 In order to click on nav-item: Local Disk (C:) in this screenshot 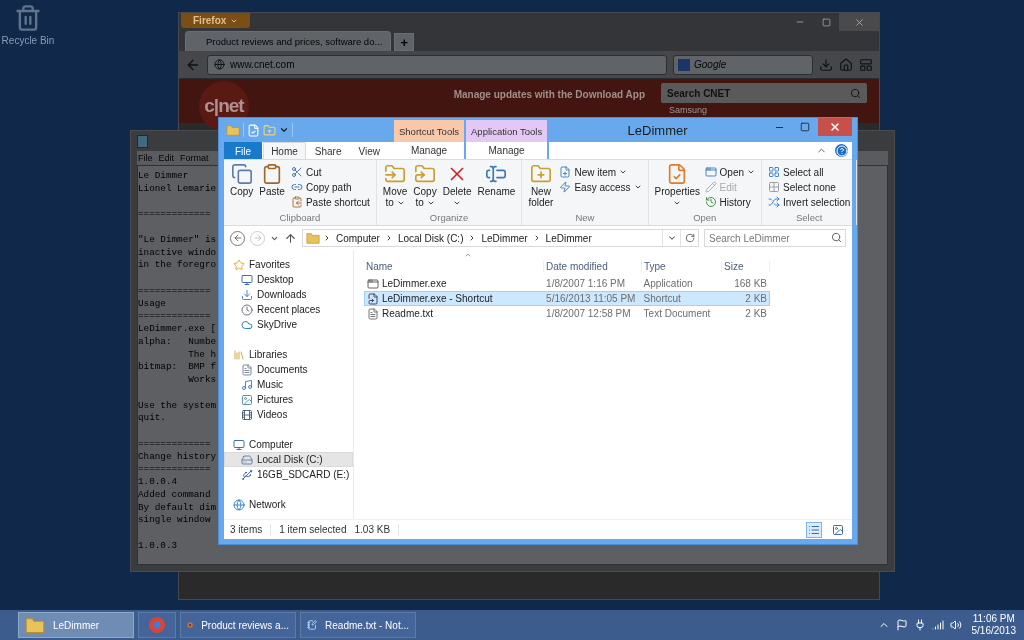, I will do `click(288, 459)`.